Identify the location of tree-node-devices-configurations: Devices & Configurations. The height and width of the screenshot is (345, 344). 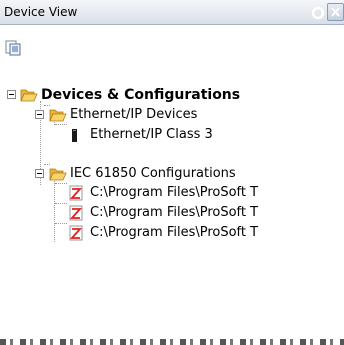
(172, 95).